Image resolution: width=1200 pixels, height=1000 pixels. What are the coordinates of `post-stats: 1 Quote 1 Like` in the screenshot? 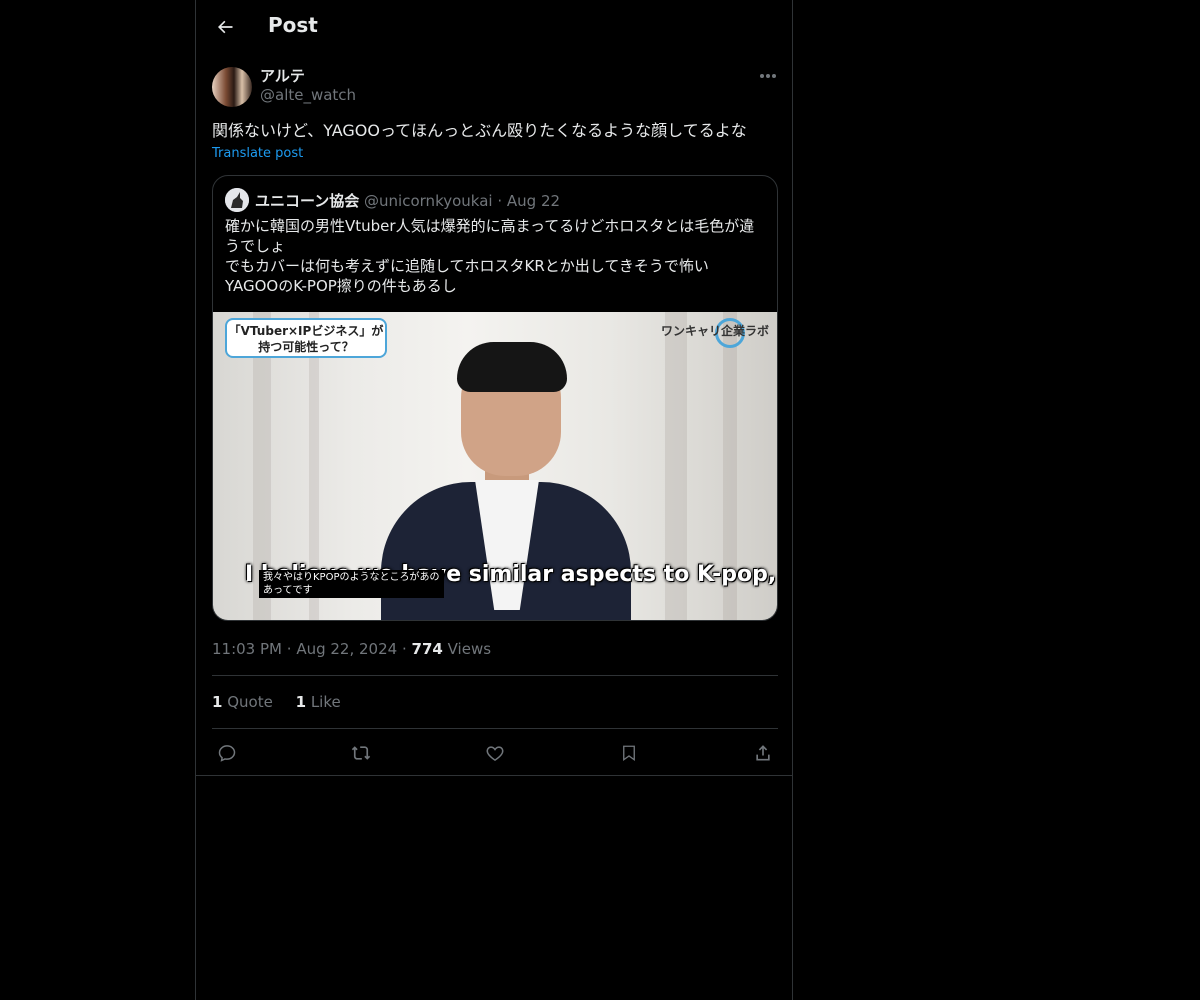 It's located at (285, 702).